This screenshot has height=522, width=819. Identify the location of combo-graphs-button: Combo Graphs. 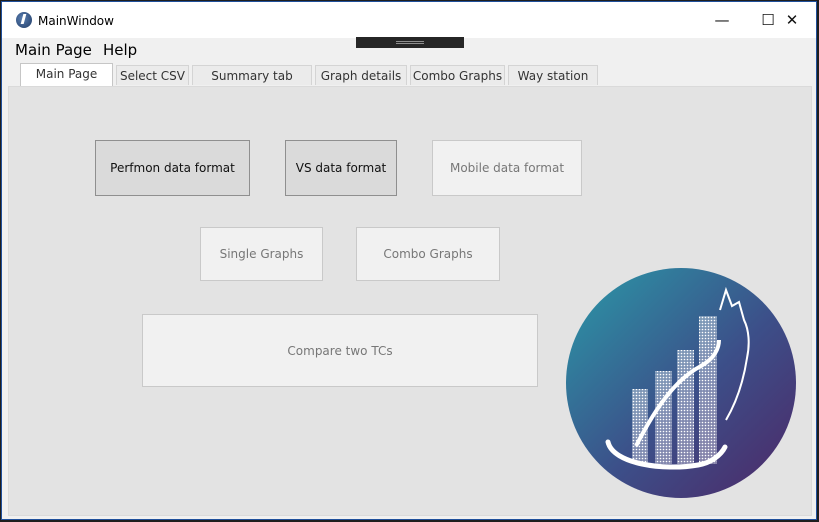
(428, 254).